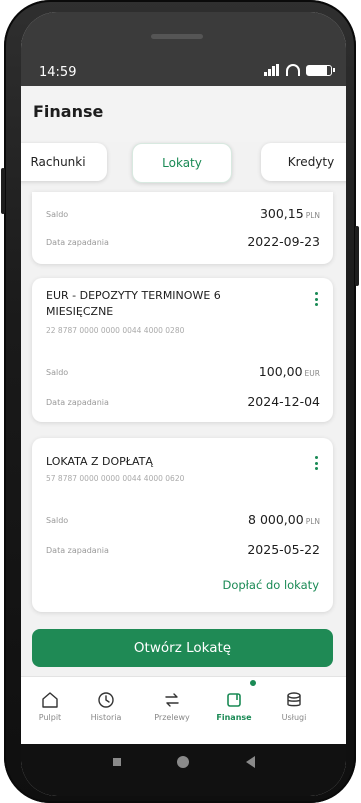 The width and height of the screenshot is (361, 803). Describe the element at coordinates (106, 717) in the screenshot. I see `nav-label: Historia` at that location.